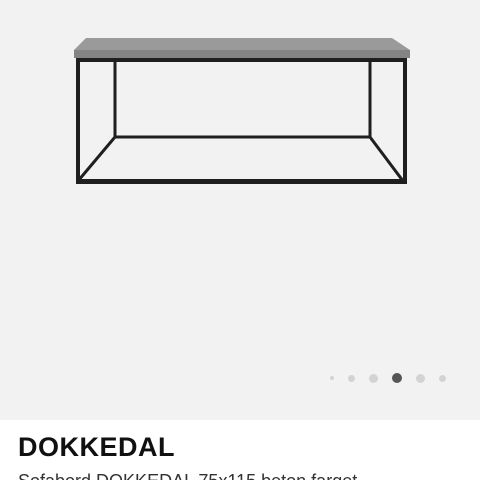  What do you see at coordinates (397, 378) in the screenshot?
I see `carousel-dot-4-active` at bounding box center [397, 378].